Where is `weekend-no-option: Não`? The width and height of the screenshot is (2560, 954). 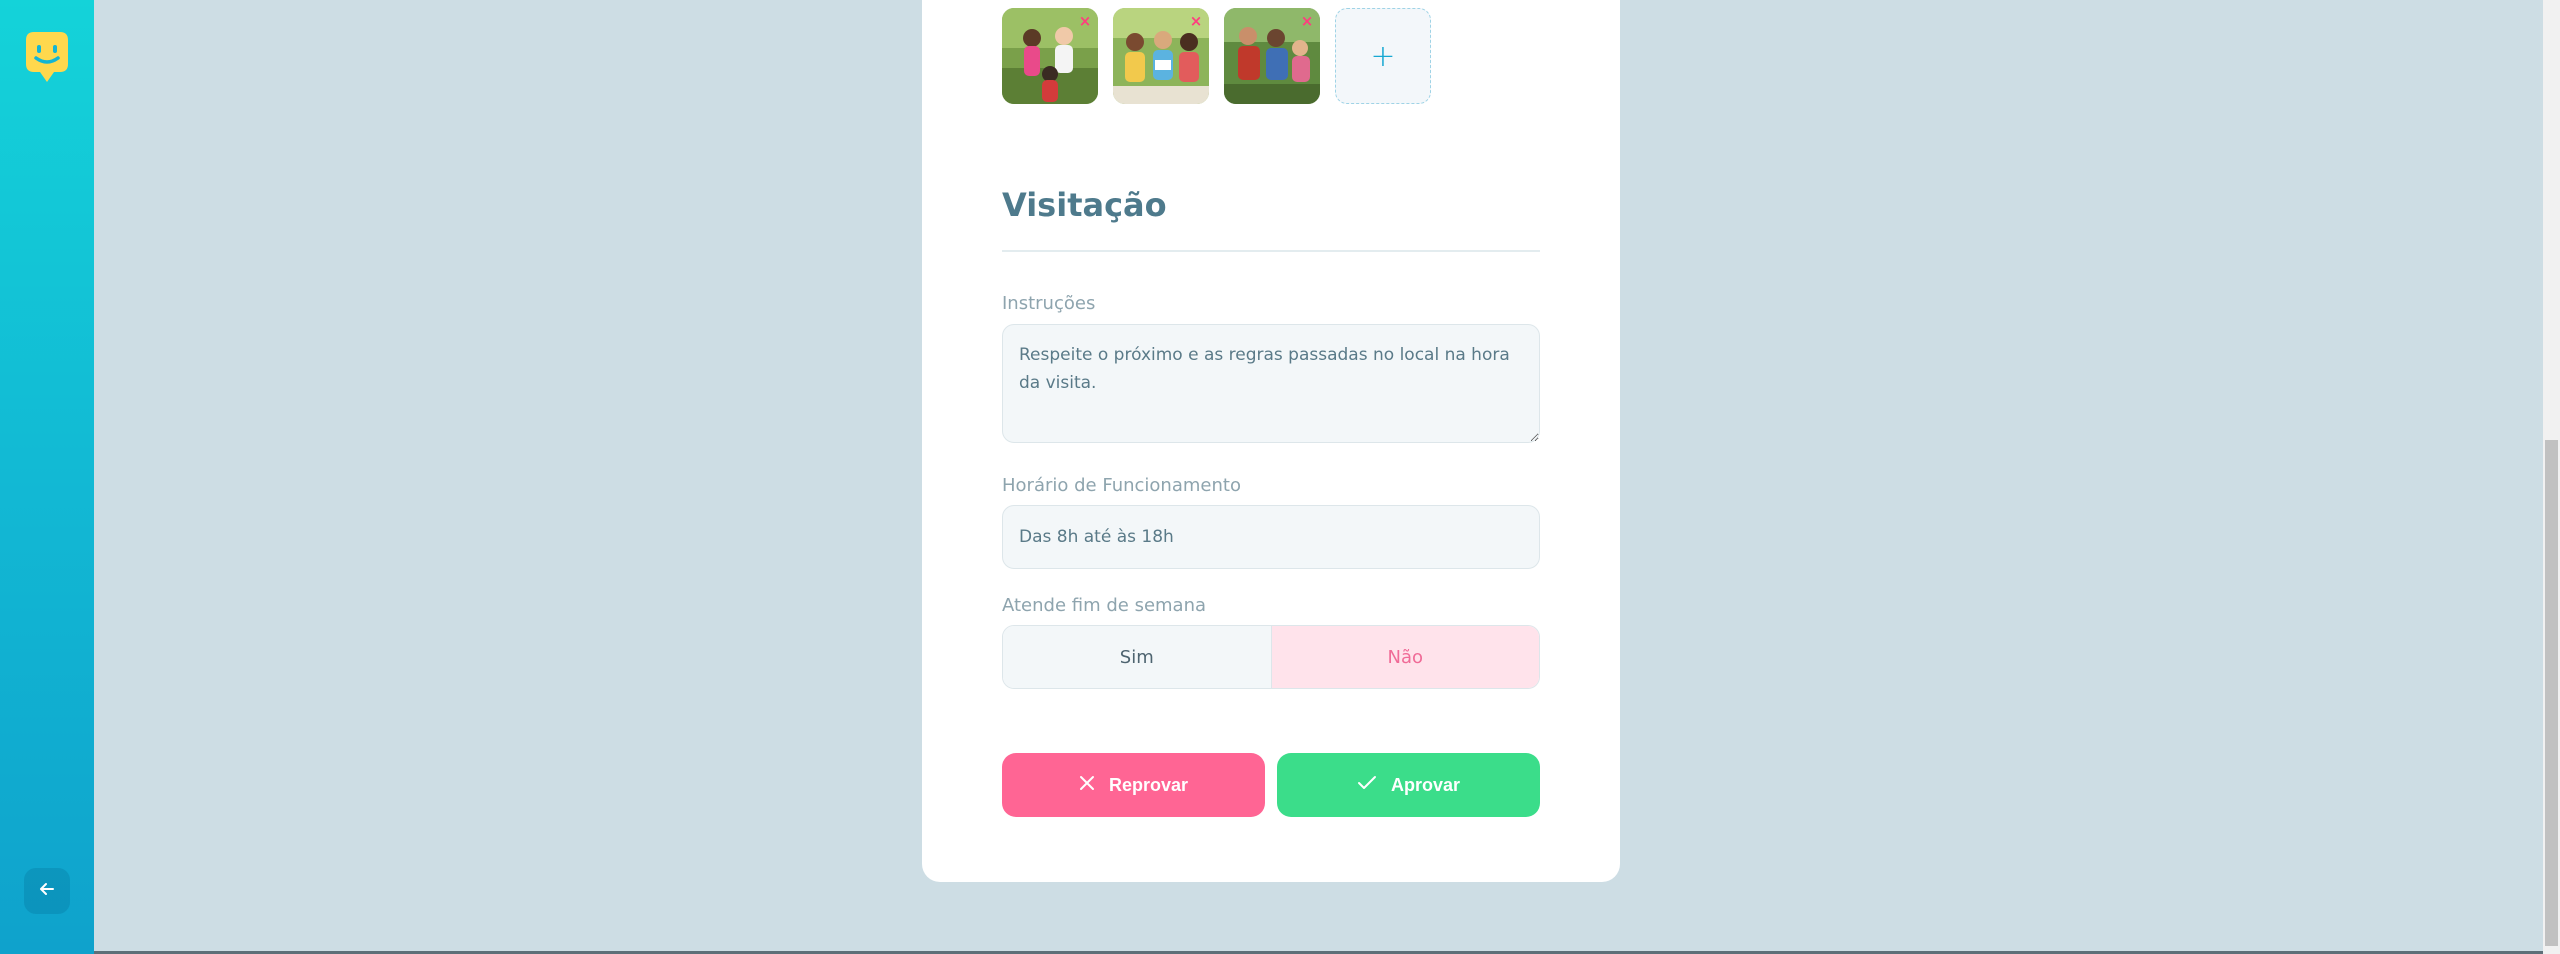 weekend-no-option: Não is located at coordinates (1405, 657).